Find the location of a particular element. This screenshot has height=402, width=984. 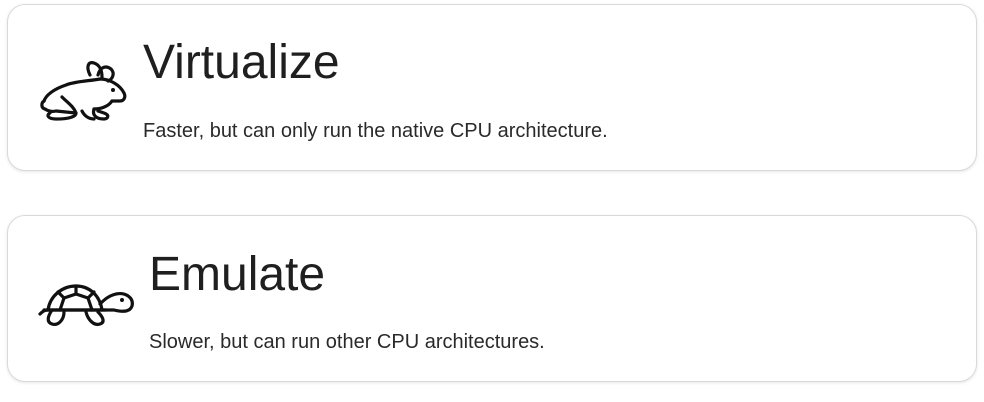

rabbit-icon is located at coordinates (83, 91).